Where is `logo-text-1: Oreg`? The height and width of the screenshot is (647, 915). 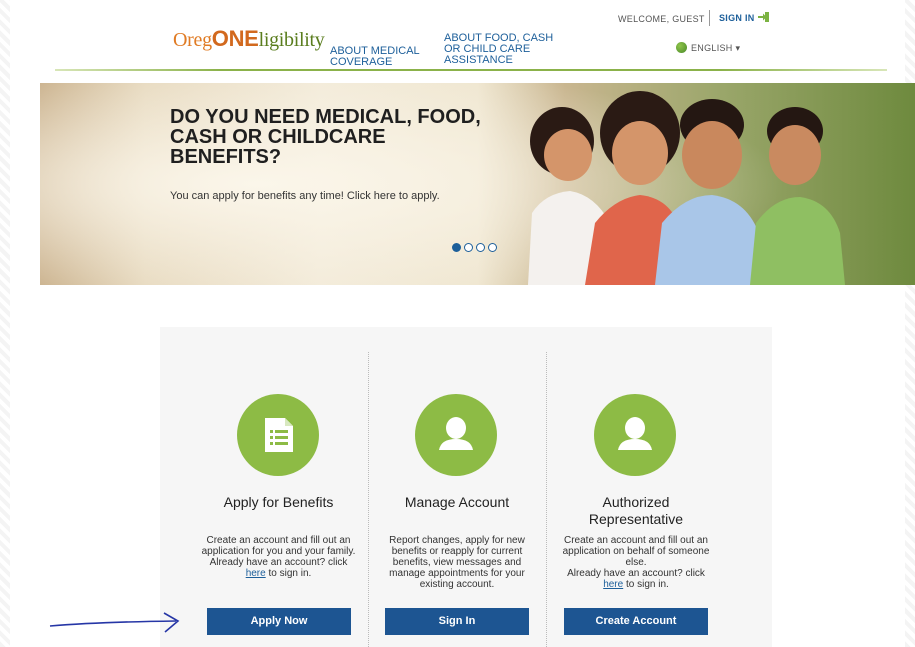 logo-text-1: Oreg is located at coordinates (192, 40).